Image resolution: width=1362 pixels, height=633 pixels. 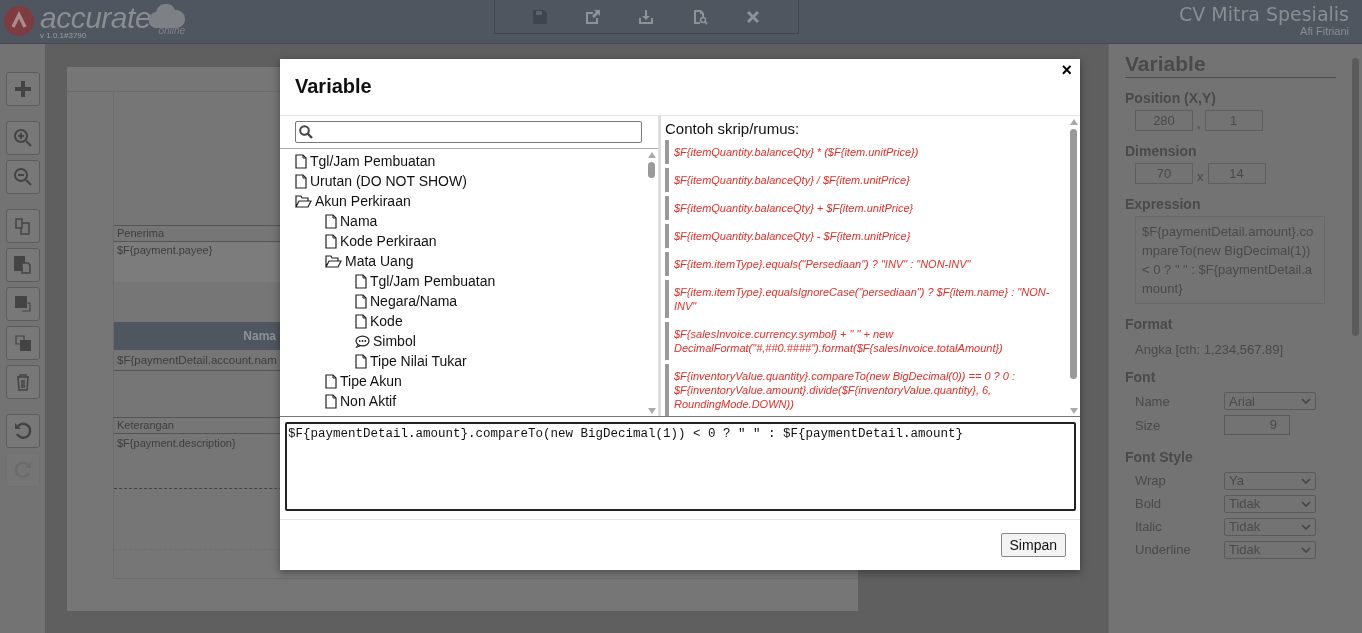 I want to click on undo-icon, so click(x=22, y=431).